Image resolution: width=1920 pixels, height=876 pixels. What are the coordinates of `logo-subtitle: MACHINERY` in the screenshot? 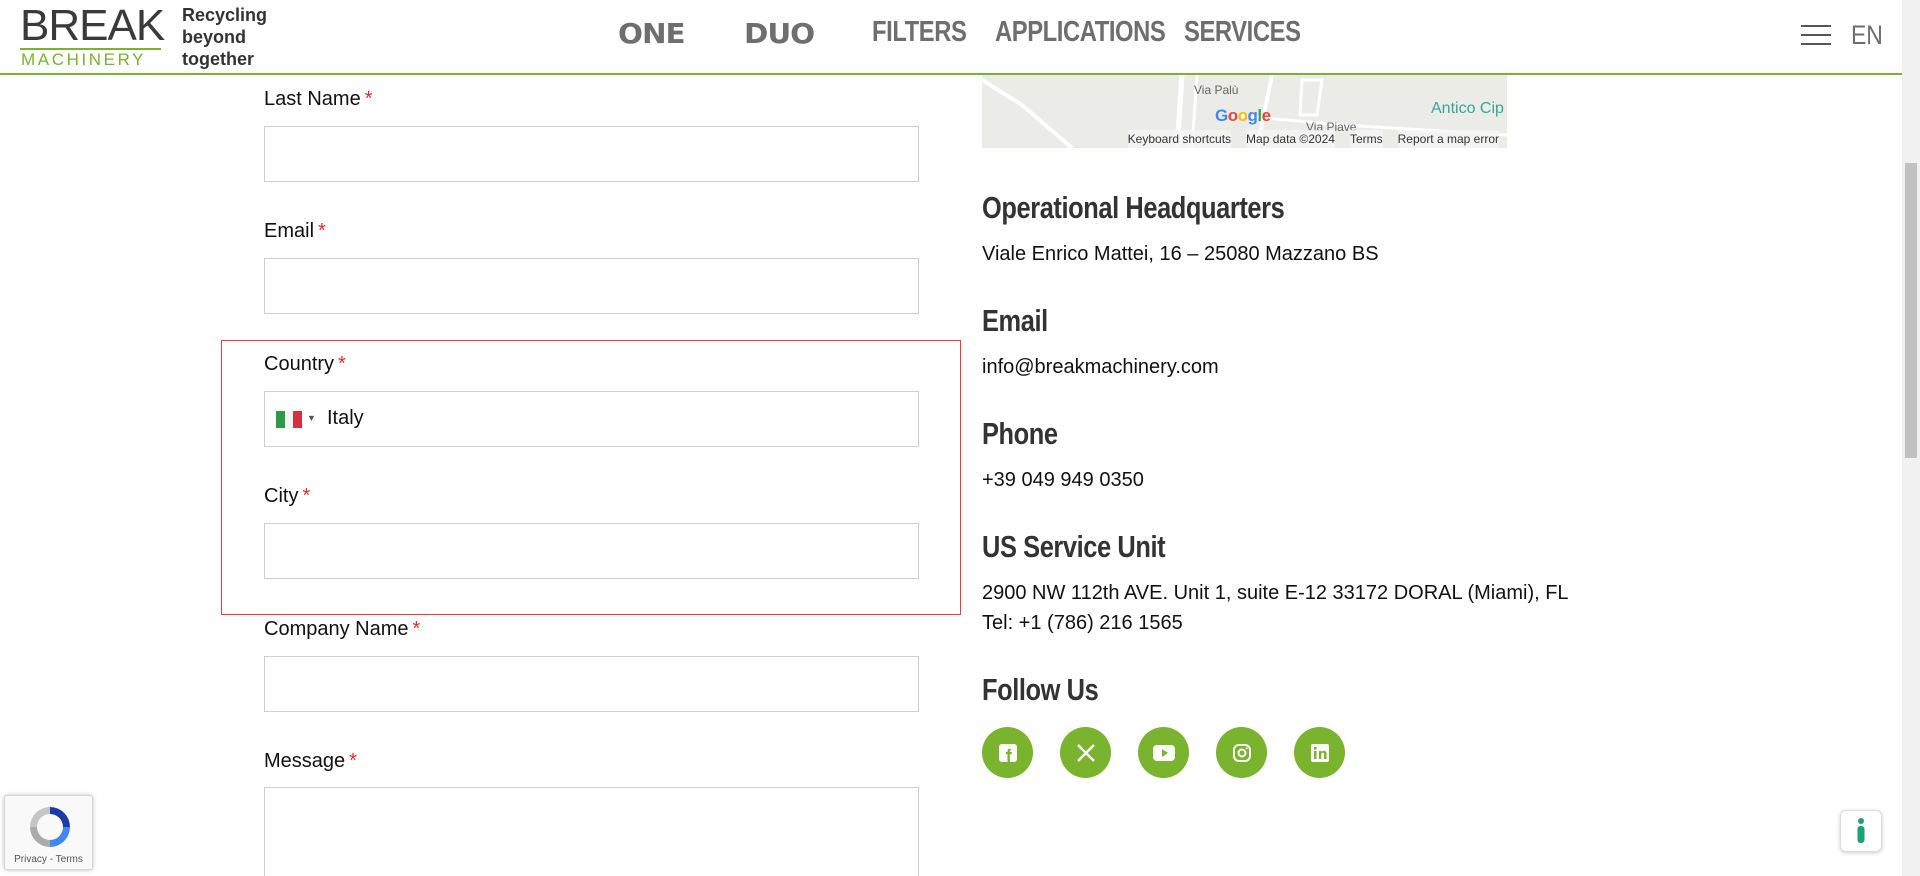 It's located at (84, 59).